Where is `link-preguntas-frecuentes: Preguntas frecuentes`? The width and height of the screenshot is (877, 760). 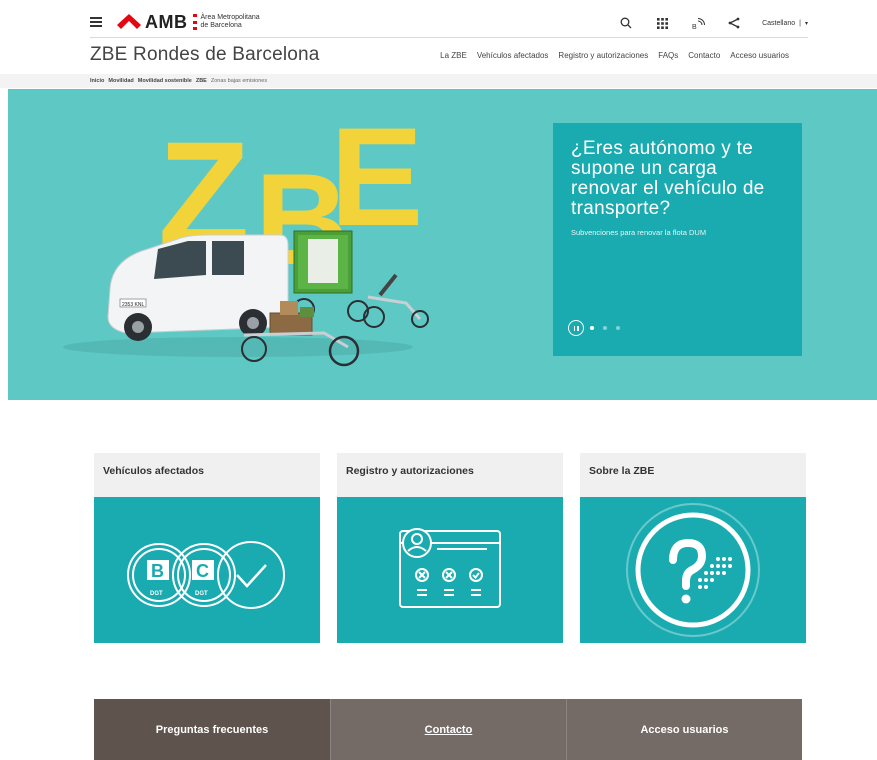
link-preguntas-frecuentes: Preguntas frecuentes is located at coordinates (212, 729).